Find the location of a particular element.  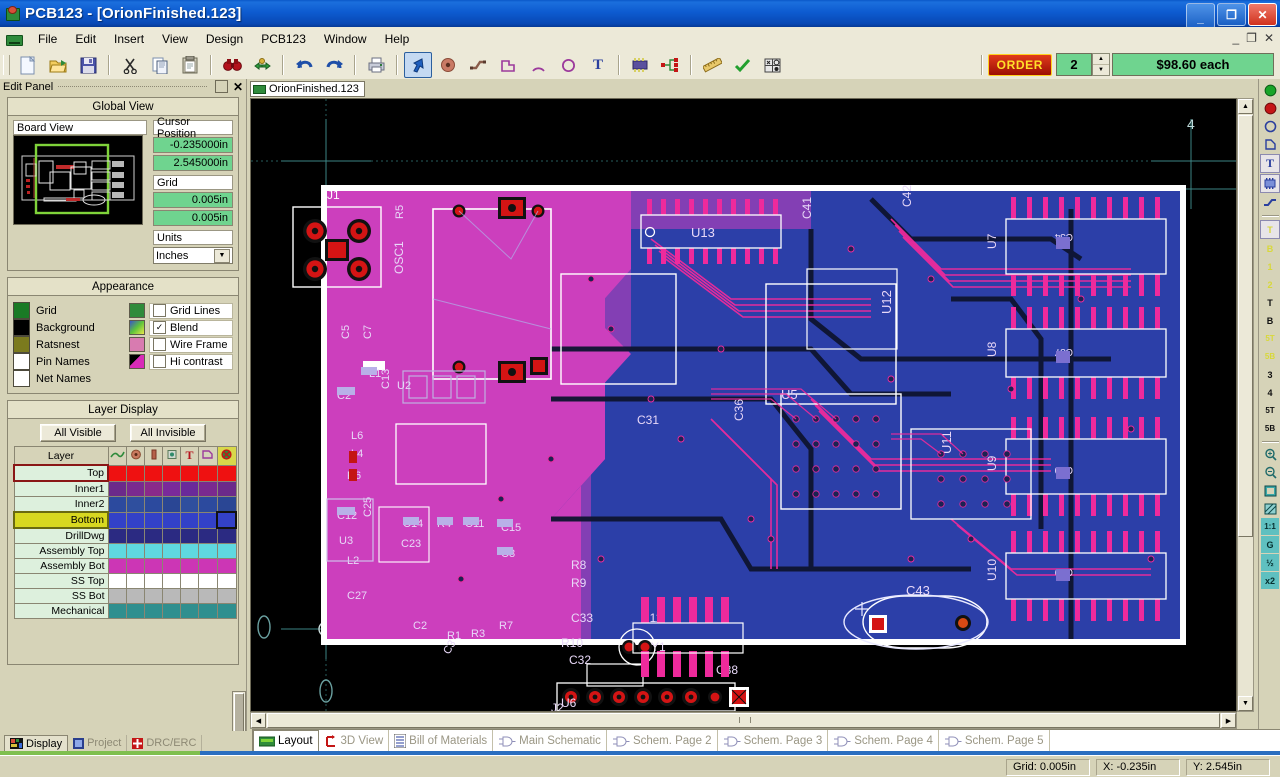

layer-name: Inner1 is located at coordinates (61, 488).